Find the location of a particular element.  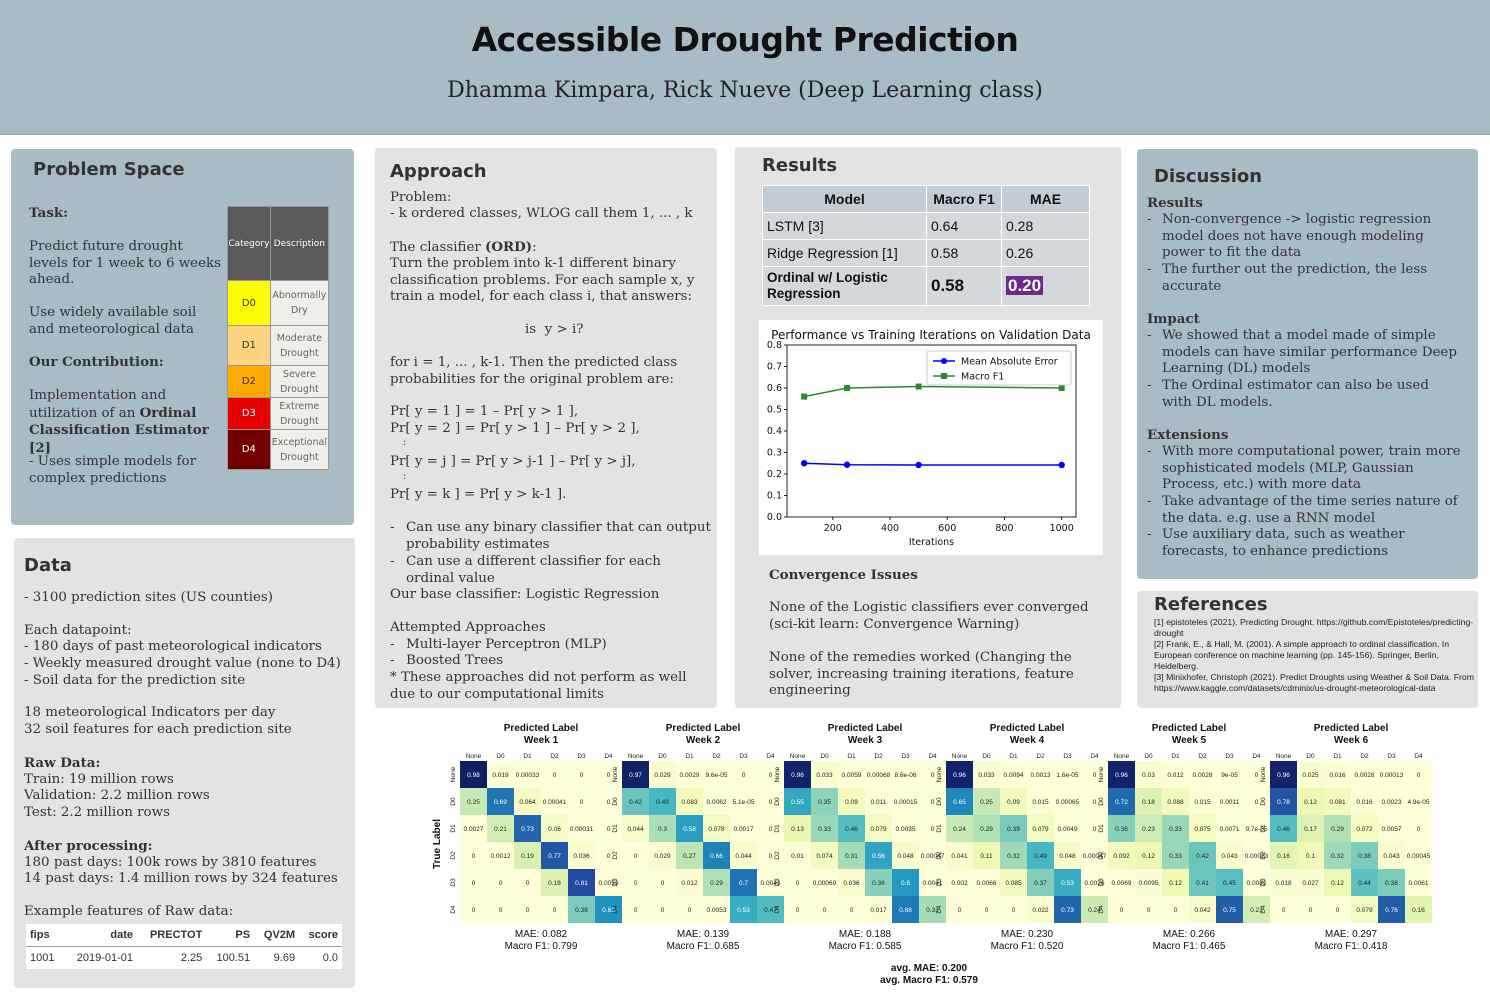

results-mae-highlight: 0.20 is located at coordinates (1025, 285).